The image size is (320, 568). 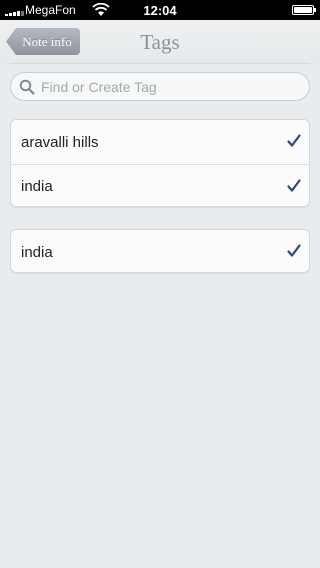 I want to click on tag-label: aravalli hills, so click(x=60, y=142).